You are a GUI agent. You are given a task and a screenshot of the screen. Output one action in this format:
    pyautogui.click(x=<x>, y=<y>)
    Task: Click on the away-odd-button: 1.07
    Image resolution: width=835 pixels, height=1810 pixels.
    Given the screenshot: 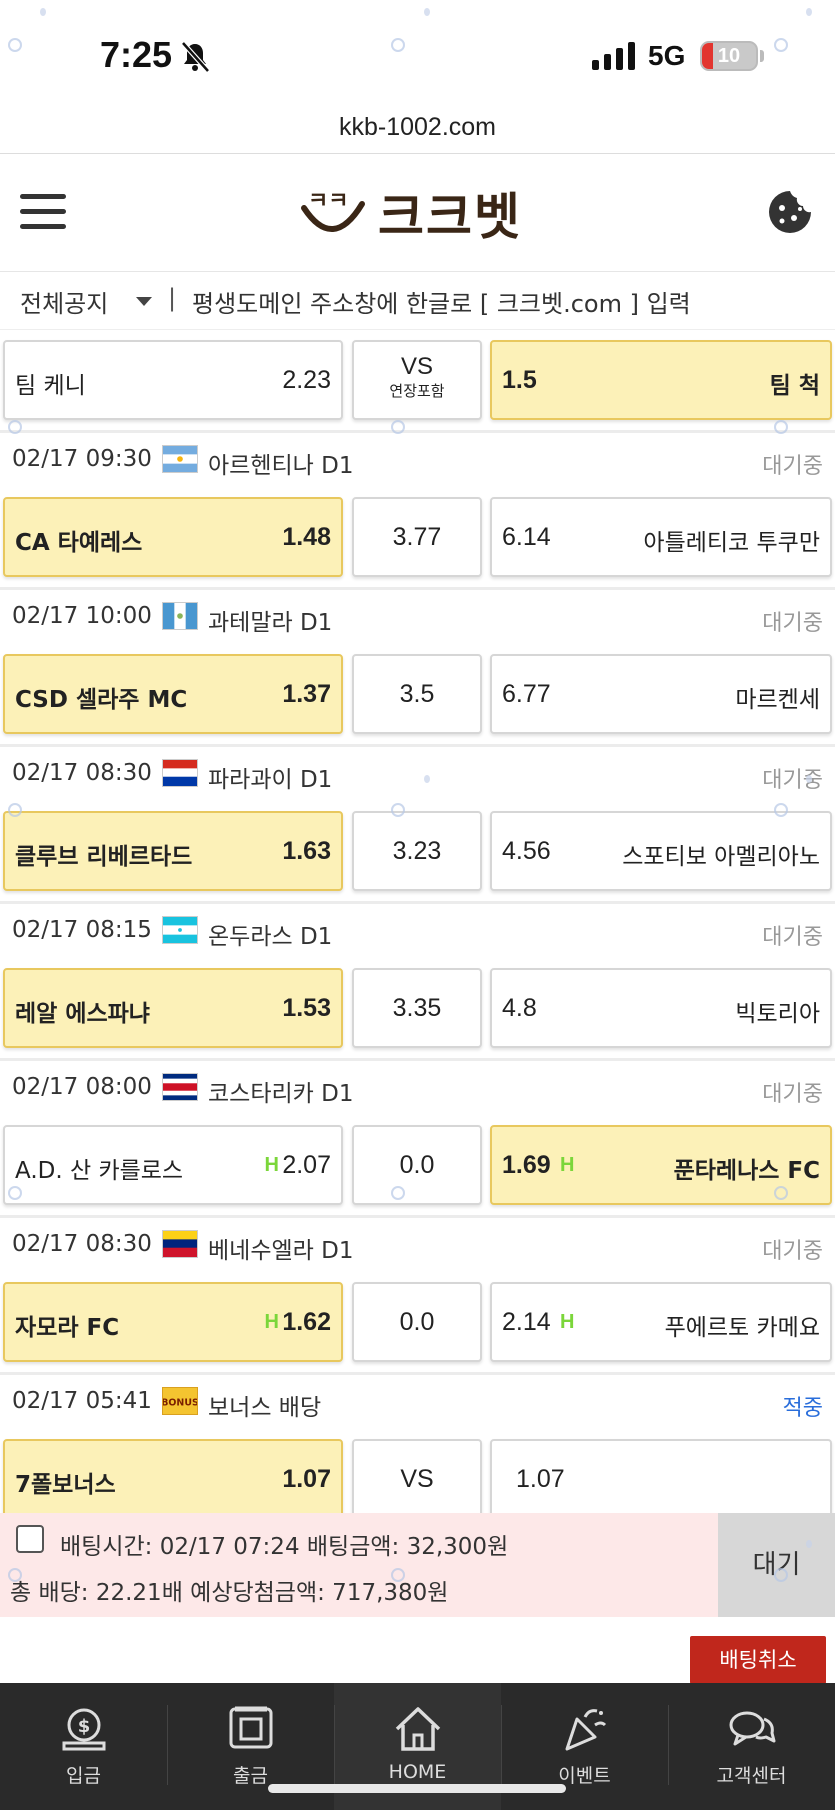 What is the action you would take?
    pyautogui.click(x=661, y=1479)
    